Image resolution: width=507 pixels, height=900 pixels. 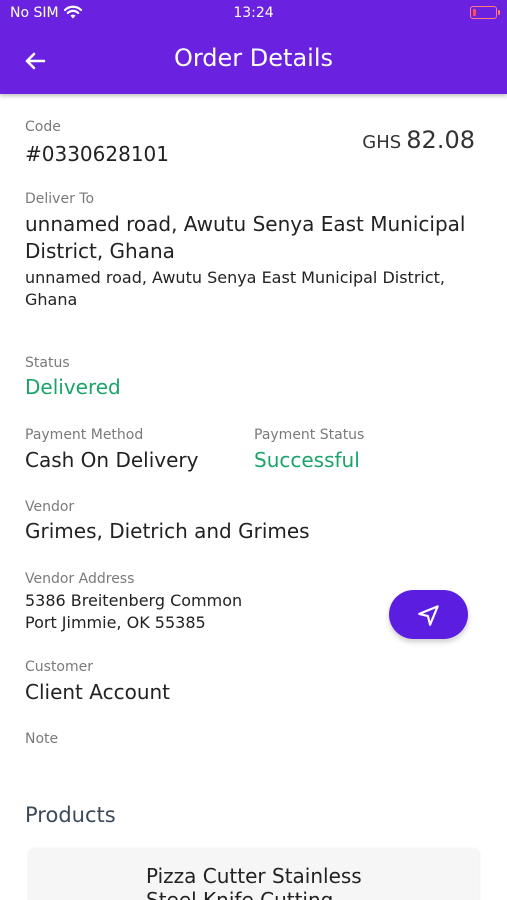 What do you see at coordinates (47, 363) in the screenshot?
I see `status-label: Status` at bounding box center [47, 363].